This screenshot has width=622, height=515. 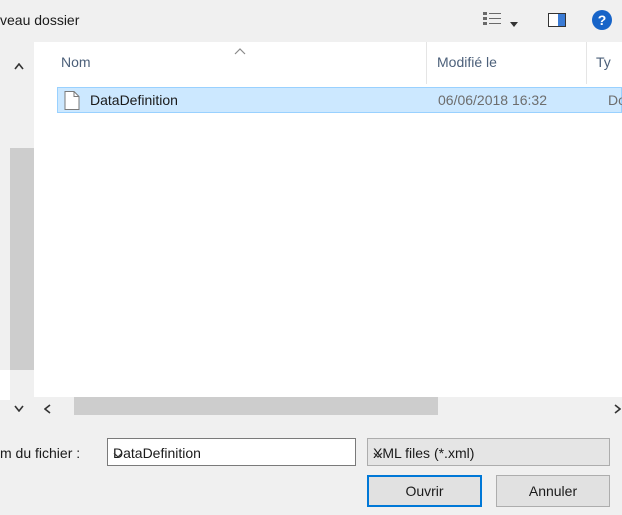 I want to click on filetype-select: XML files (*.xml), so click(x=488, y=452).